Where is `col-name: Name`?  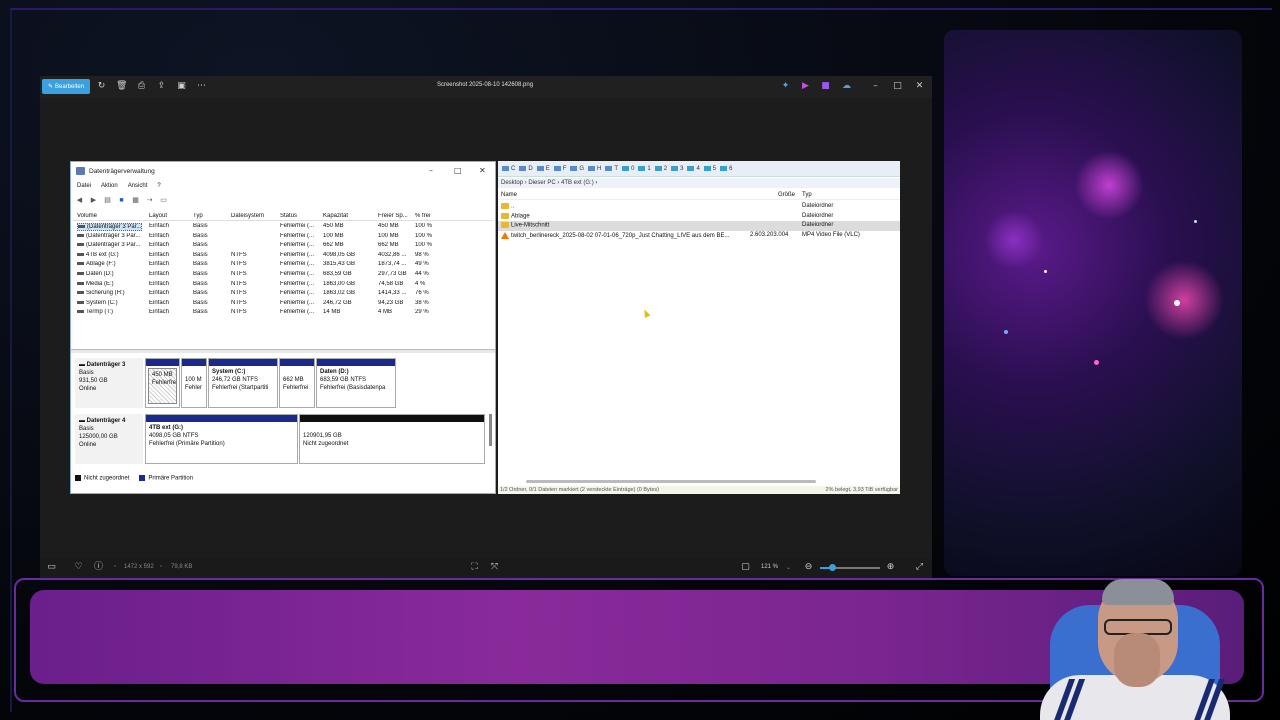
col-name: Name is located at coordinates (509, 195).